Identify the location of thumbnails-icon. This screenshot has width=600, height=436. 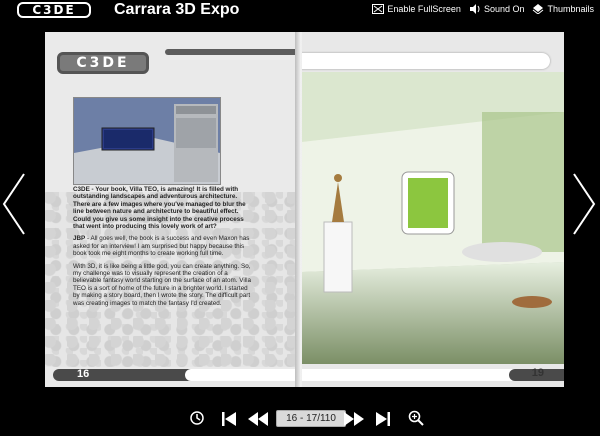
(538, 9).